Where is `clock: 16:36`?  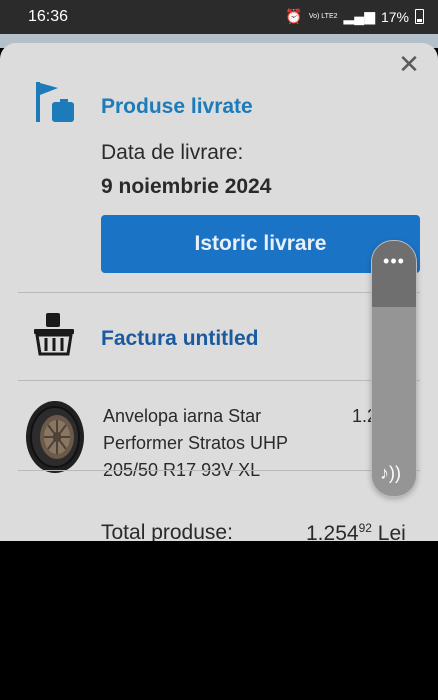
clock: 16:36 is located at coordinates (48, 16).